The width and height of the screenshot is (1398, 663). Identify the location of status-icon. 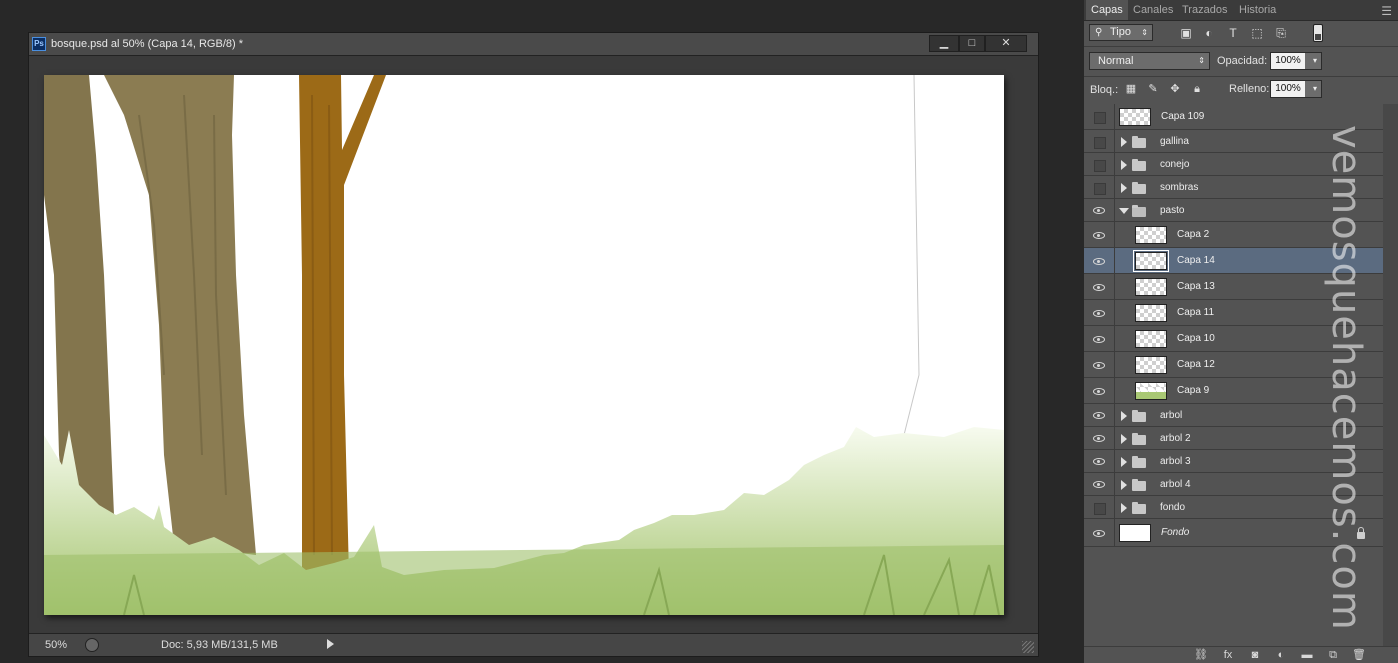
(92, 645).